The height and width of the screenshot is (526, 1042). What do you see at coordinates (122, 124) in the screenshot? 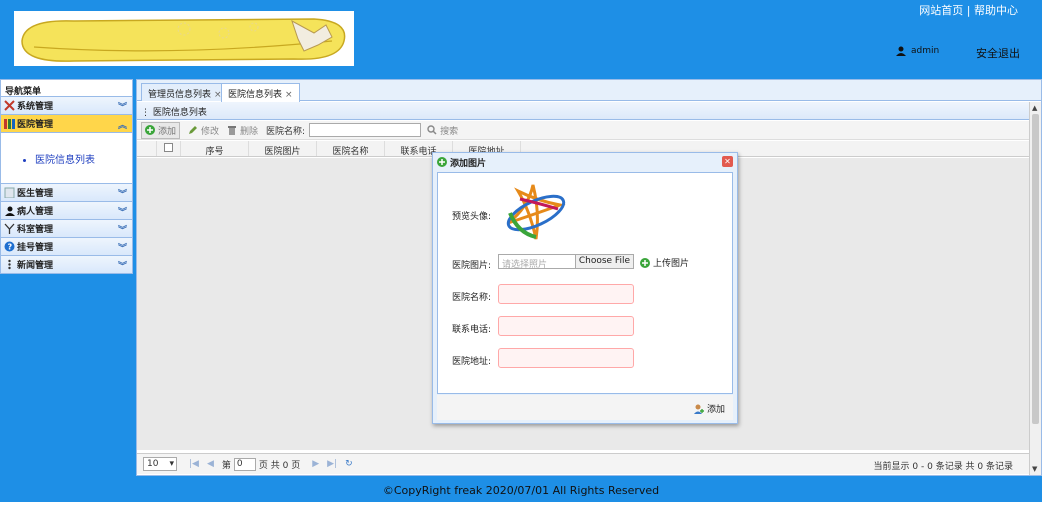
I see `chevron-up-icon: ︽` at bounding box center [122, 124].